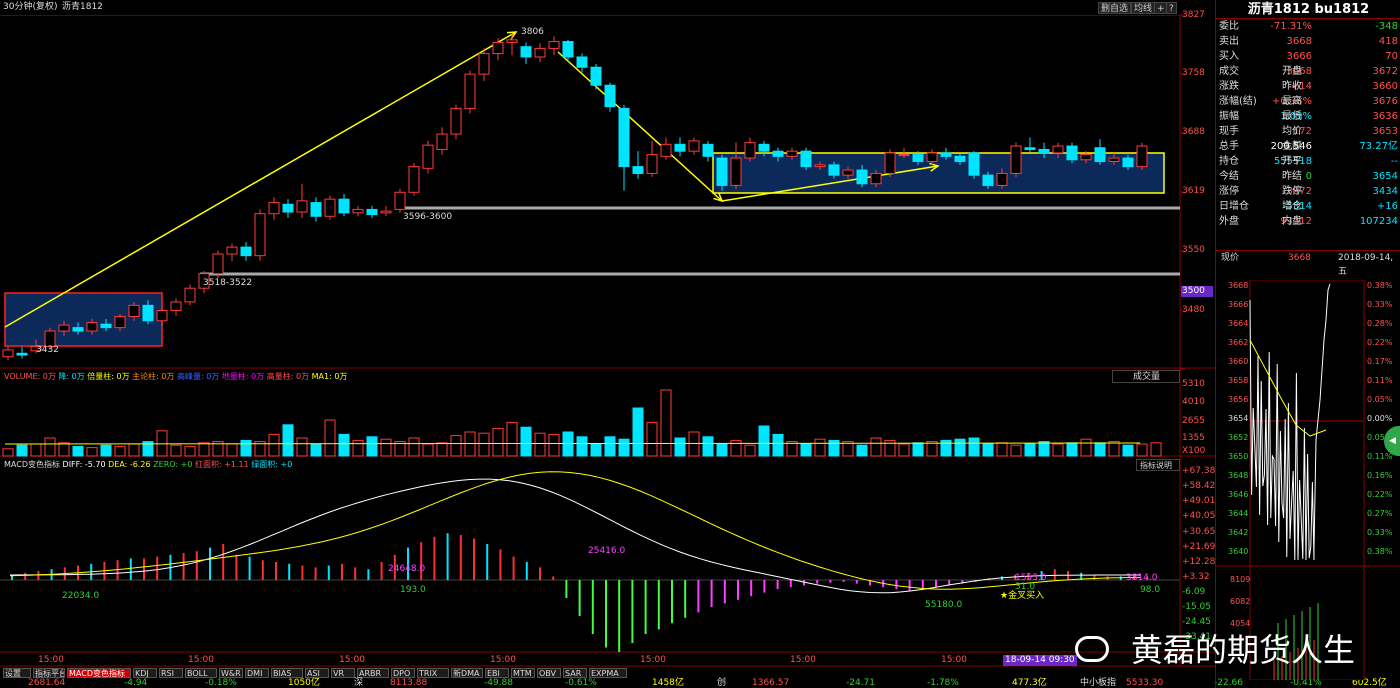  I want to click on quote-value: +16, so click(1387, 206).